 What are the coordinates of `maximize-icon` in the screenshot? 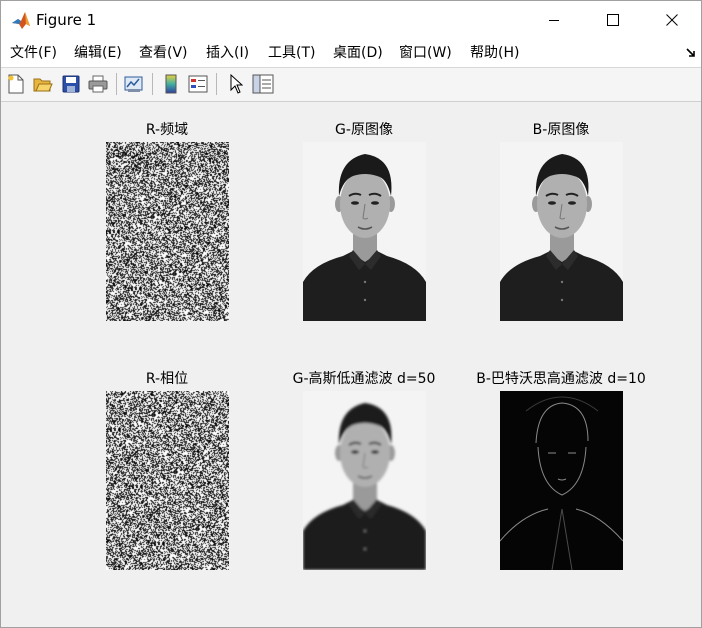 It's located at (613, 20).